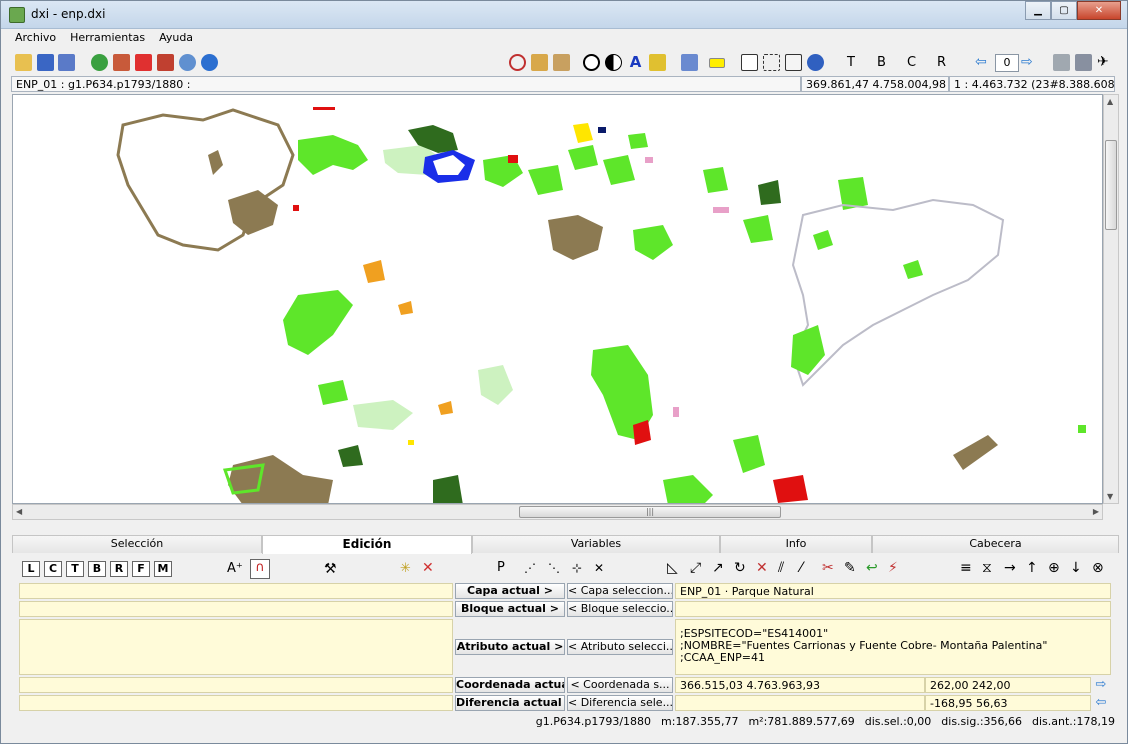 This screenshot has width=1128, height=744. I want to click on node-move-icon: ⋱, so click(554, 568).